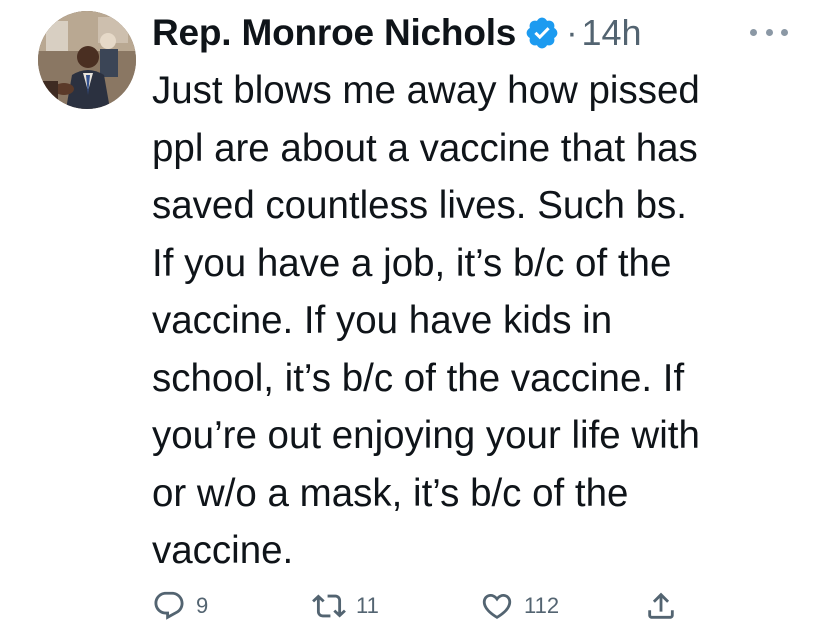  I want to click on tweet-text-line: vaccine. If you have kids in, so click(382, 320).